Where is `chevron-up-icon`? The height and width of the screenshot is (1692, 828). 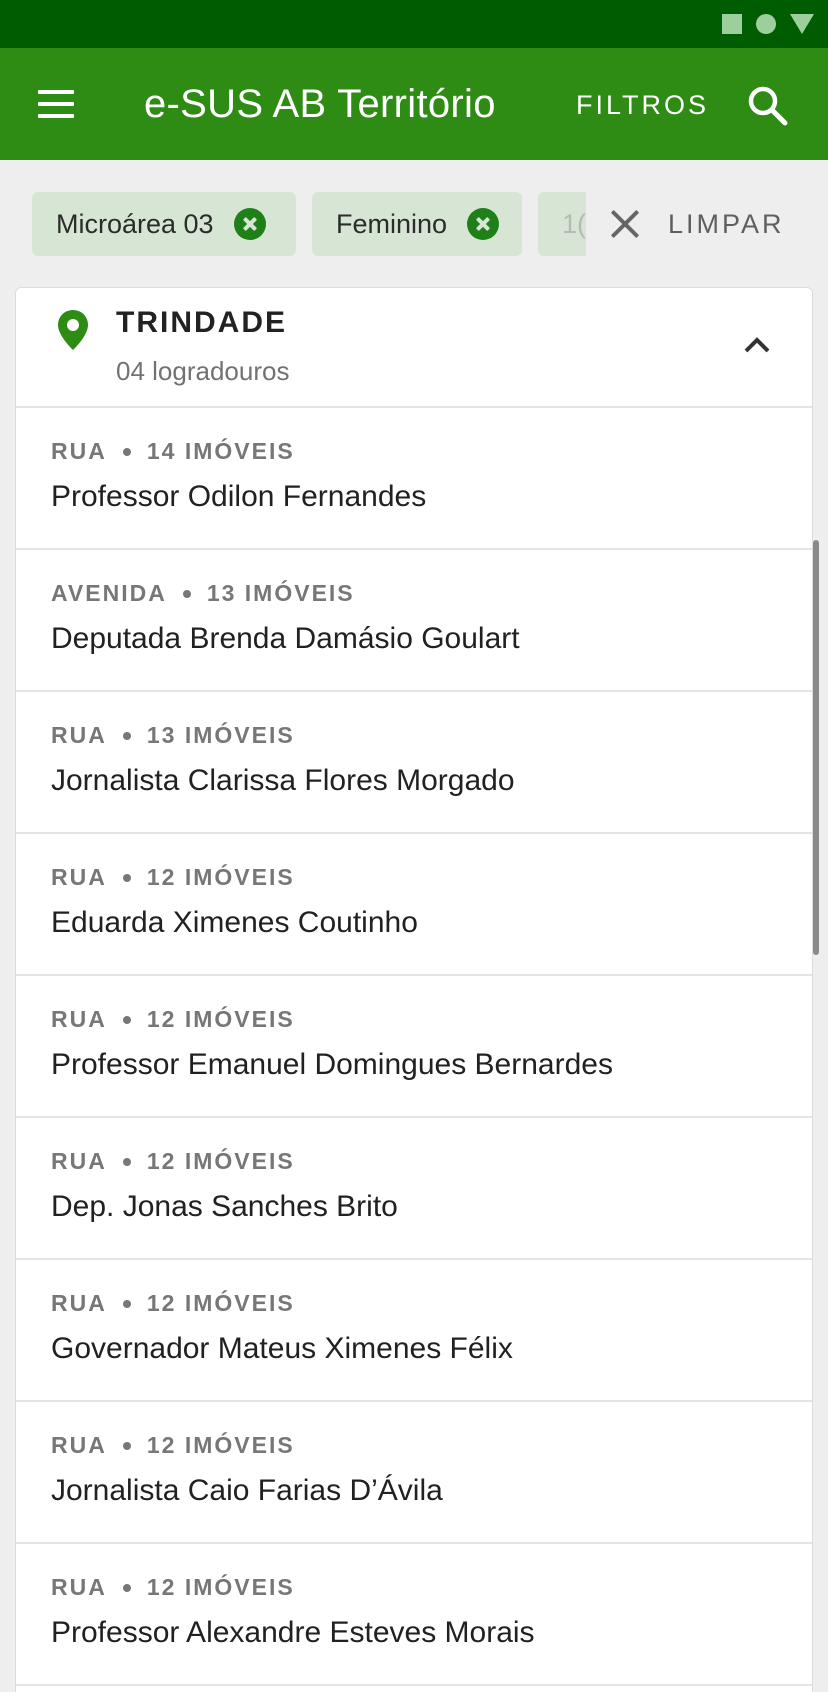
chevron-up-icon is located at coordinates (757, 345).